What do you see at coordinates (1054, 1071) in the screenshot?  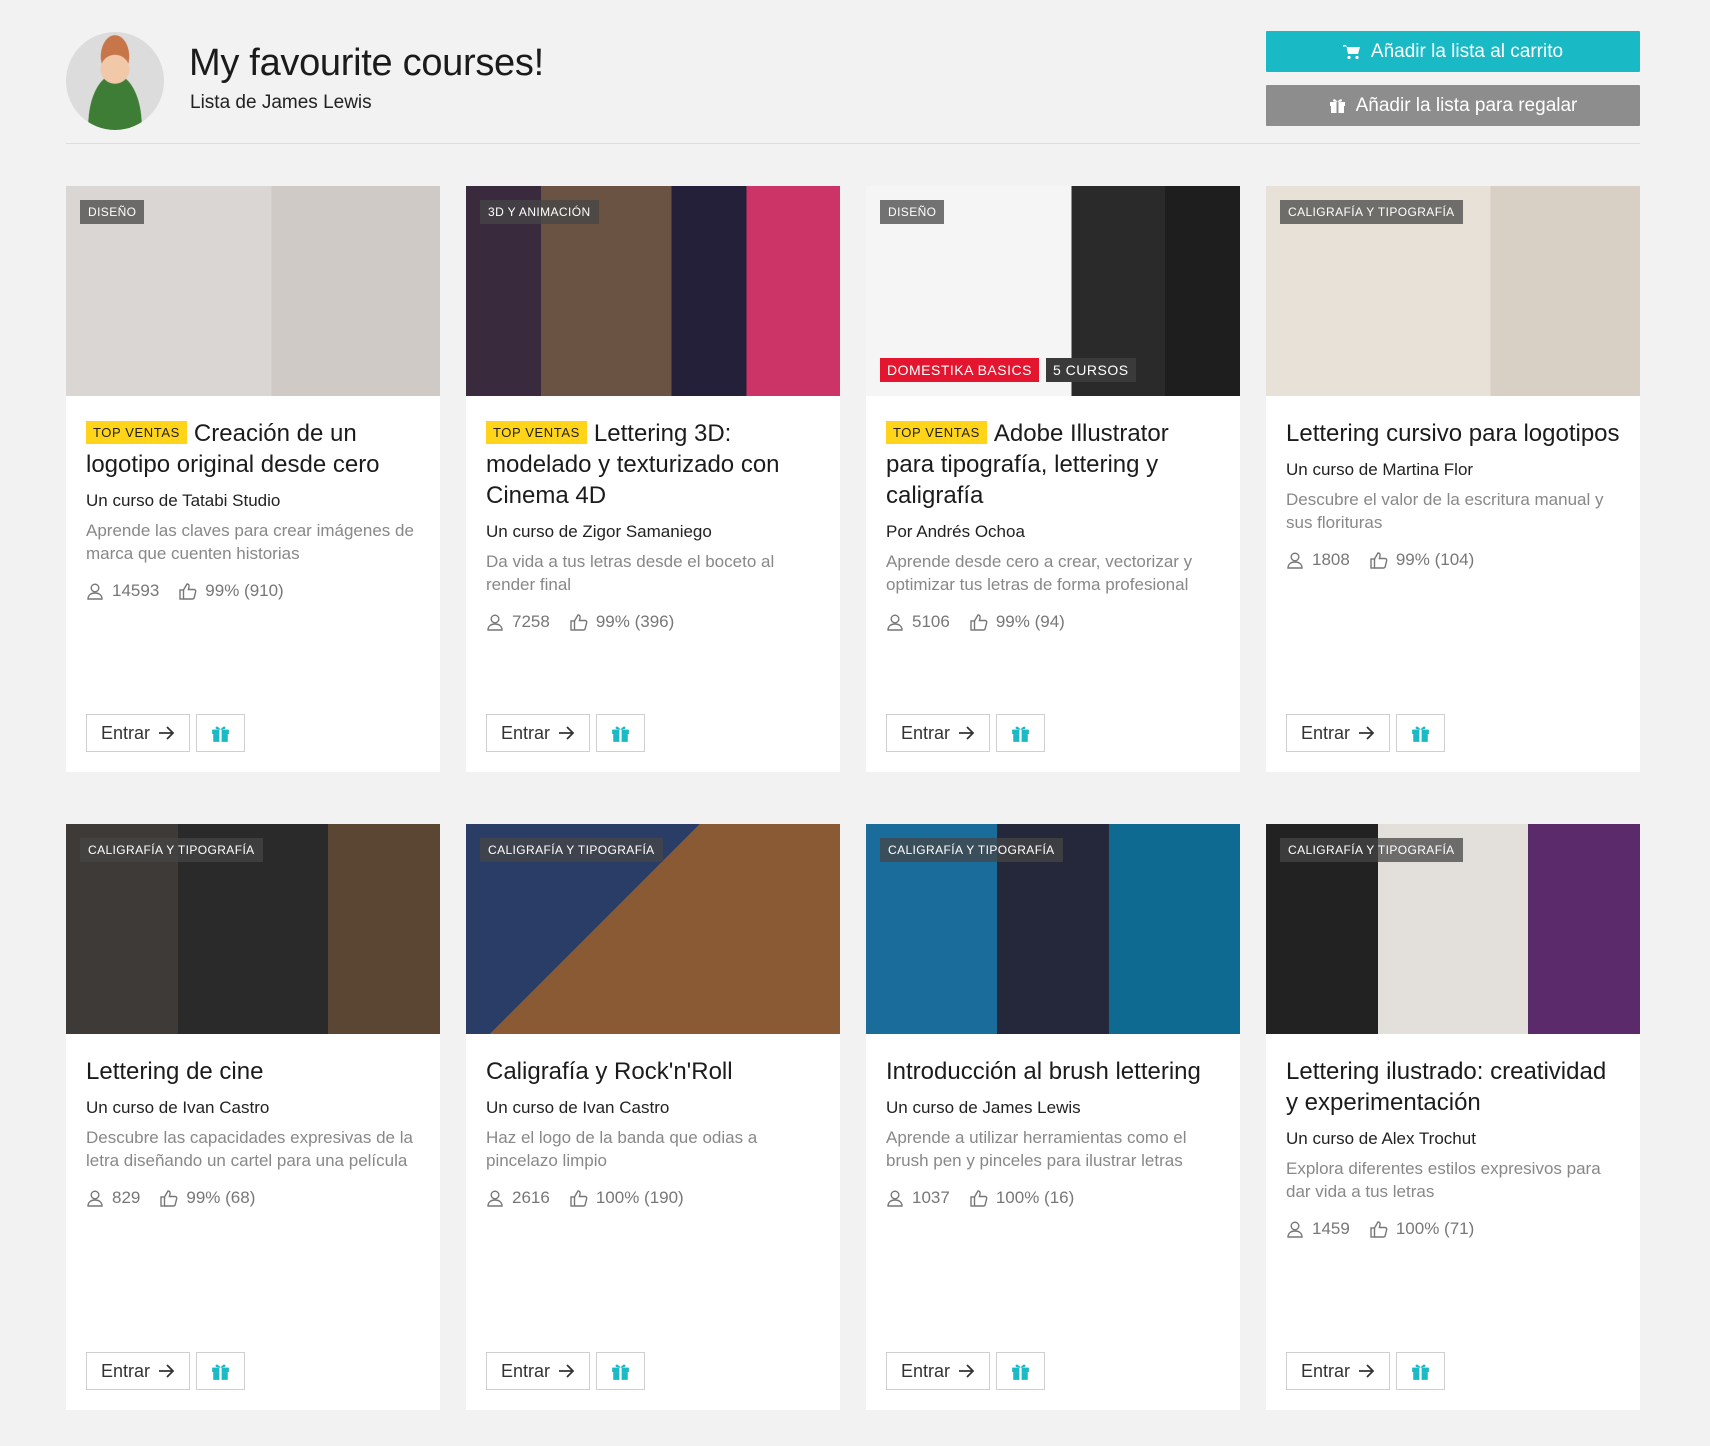 I see `course-title: Introducción al brush lettering` at bounding box center [1054, 1071].